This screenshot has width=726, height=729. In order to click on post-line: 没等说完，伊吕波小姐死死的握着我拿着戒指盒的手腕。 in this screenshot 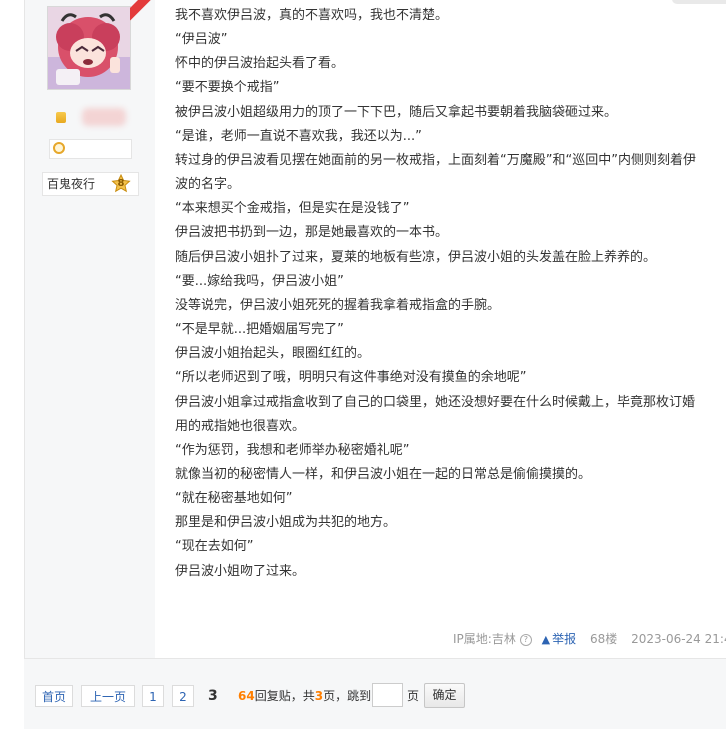, I will do `click(338, 305)`.